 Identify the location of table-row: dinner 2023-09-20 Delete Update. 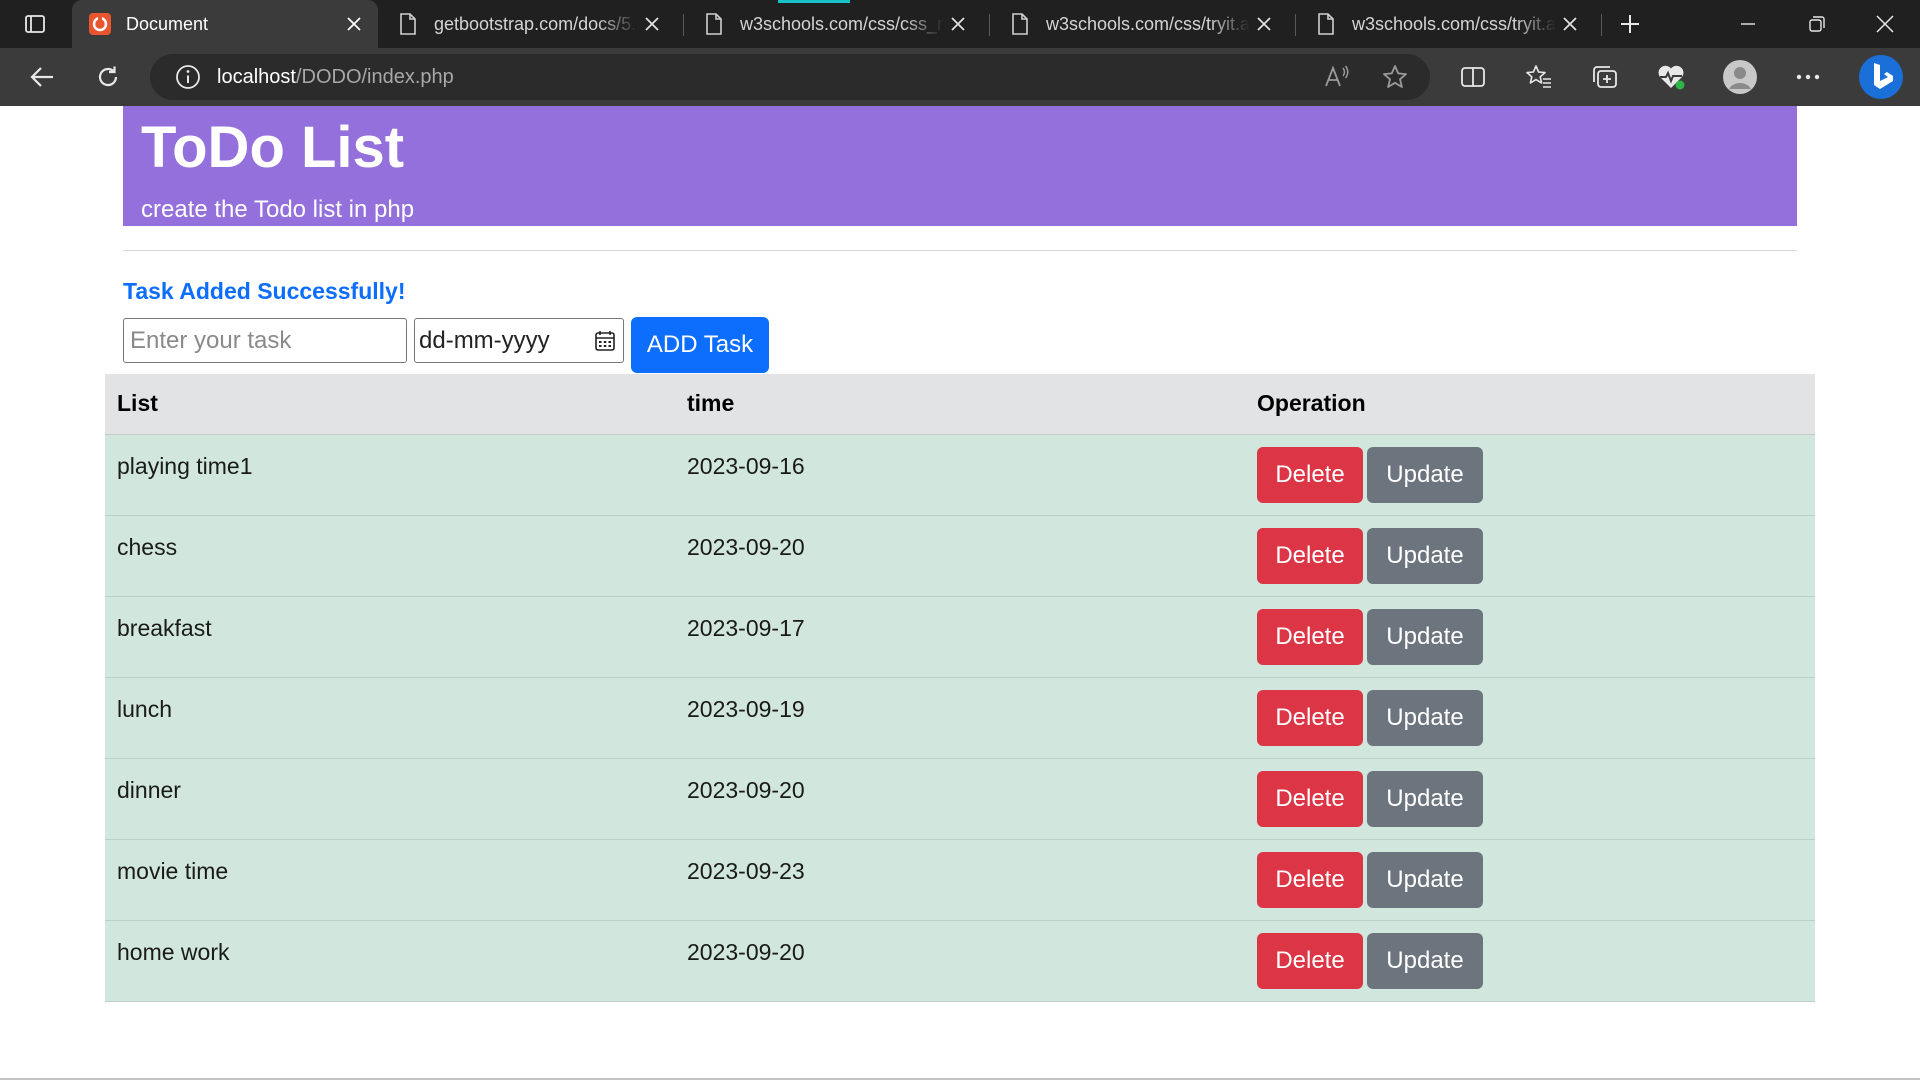
(960, 799).